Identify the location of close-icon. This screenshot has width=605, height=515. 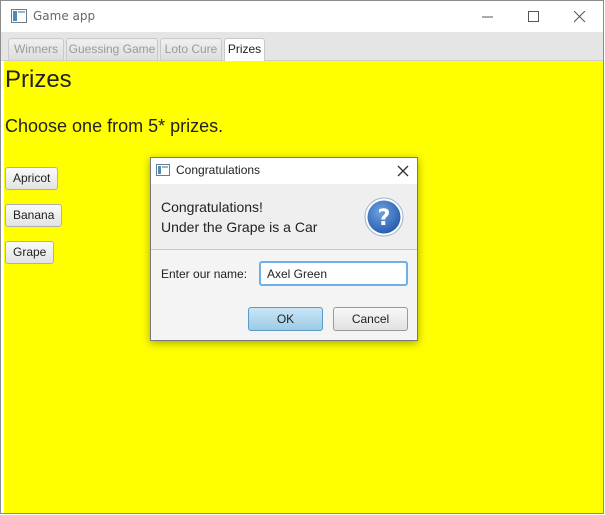
(580, 17).